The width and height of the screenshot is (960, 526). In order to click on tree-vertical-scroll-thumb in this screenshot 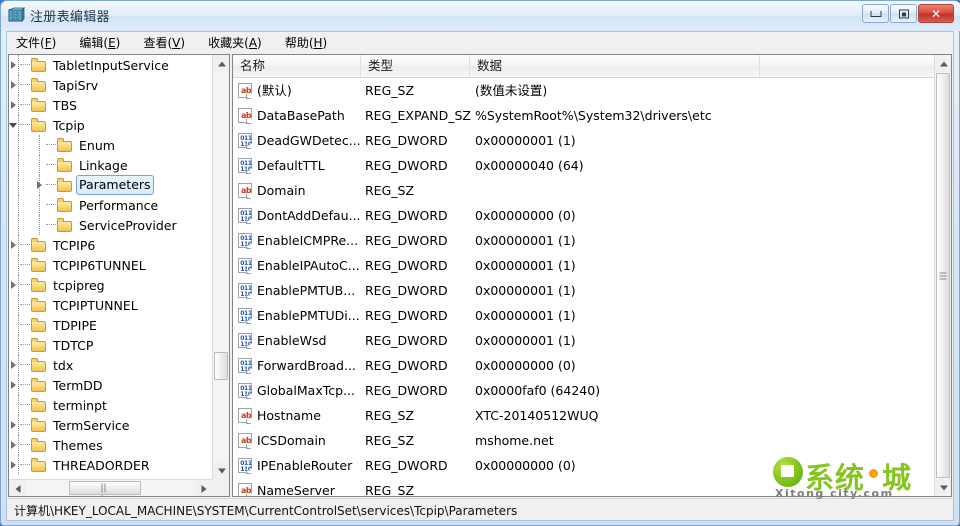, I will do `click(221, 366)`.